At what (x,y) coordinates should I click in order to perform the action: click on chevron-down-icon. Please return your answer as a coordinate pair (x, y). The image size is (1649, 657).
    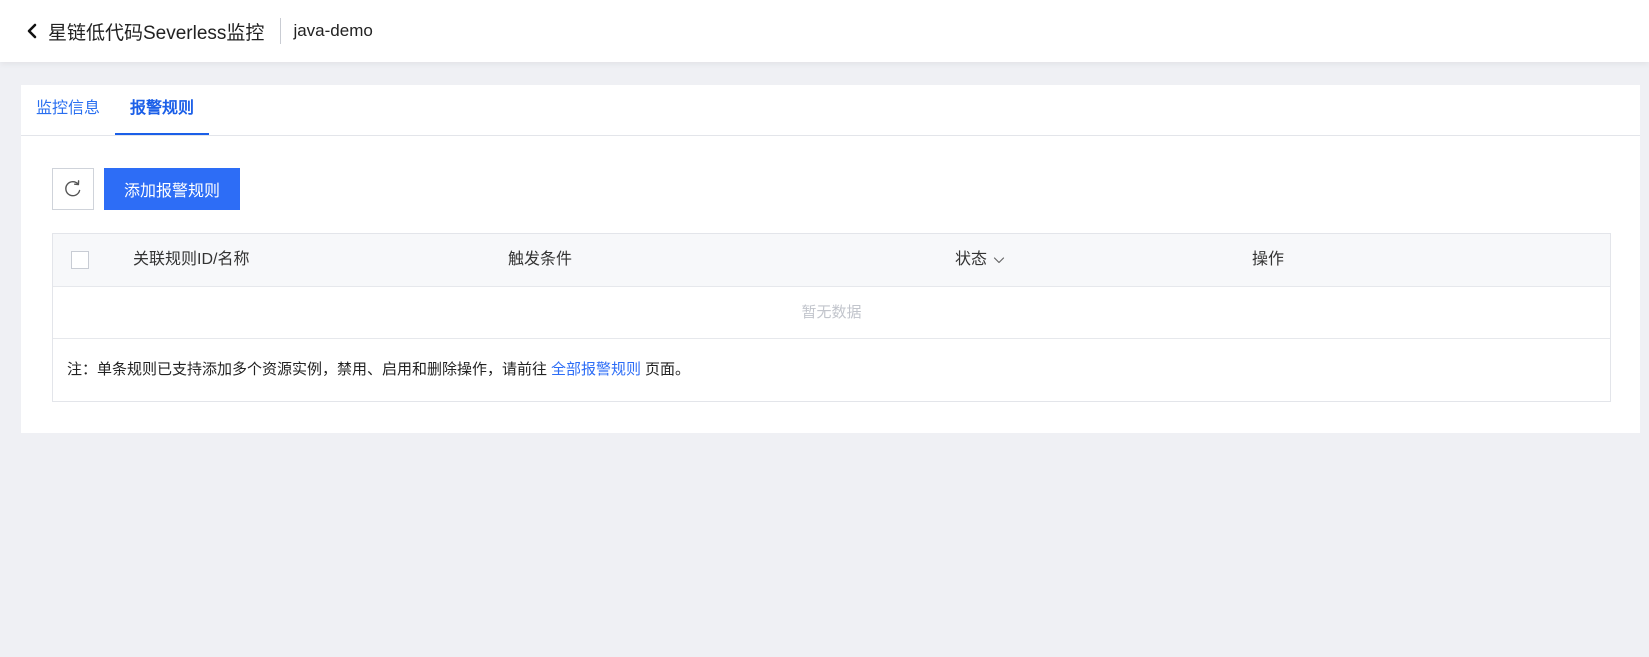
    Looking at the image, I should click on (999, 260).